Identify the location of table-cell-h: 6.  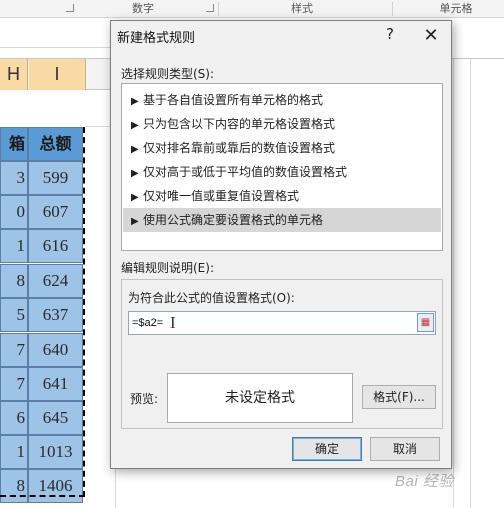
(14, 418).